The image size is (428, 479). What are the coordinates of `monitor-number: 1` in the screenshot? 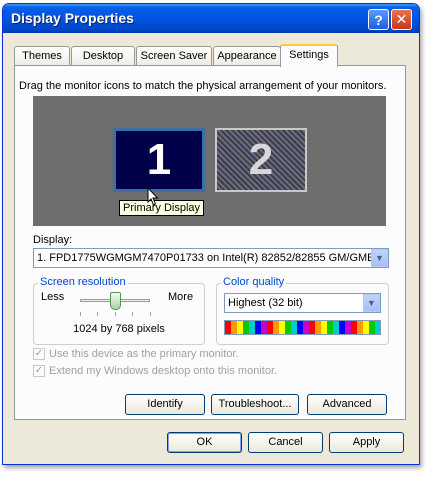 It's located at (159, 159).